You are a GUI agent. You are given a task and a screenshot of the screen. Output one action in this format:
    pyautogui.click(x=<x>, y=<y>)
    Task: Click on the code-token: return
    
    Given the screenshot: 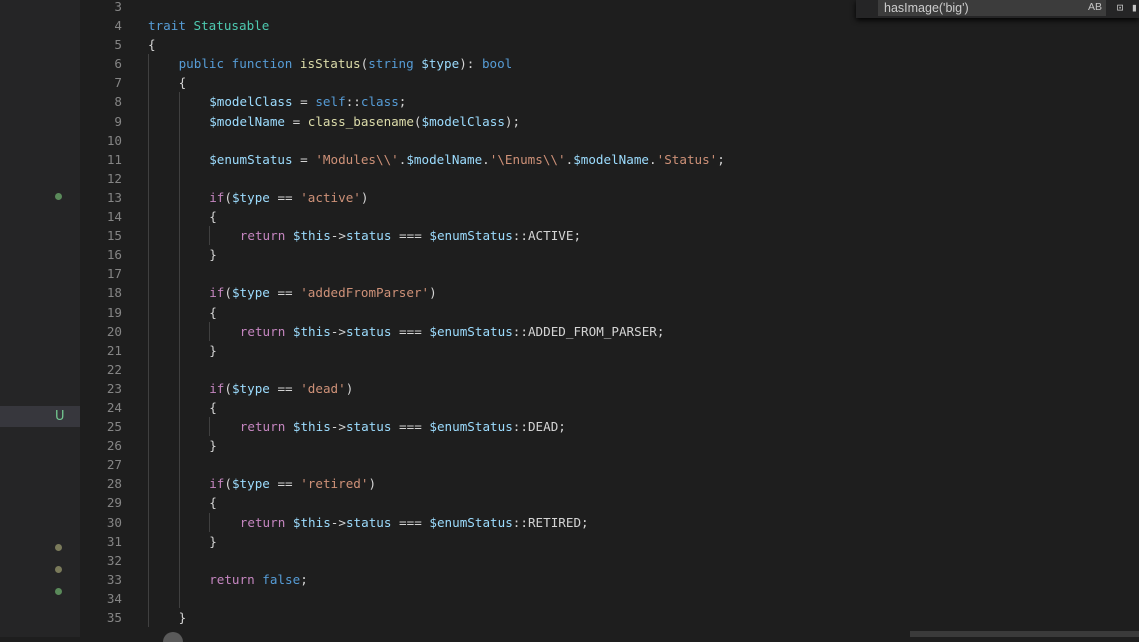 What is the action you would take?
    pyautogui.click(x=266, y=236)
    